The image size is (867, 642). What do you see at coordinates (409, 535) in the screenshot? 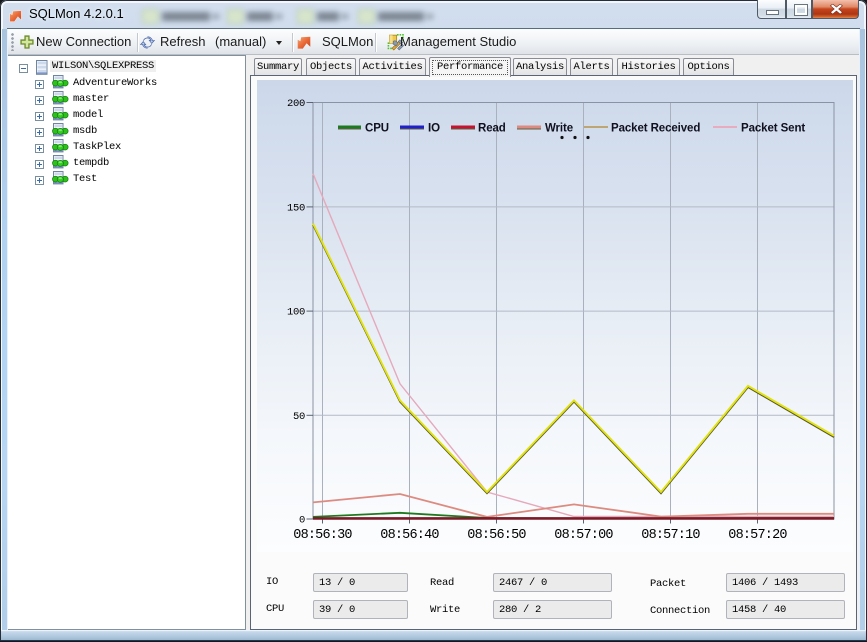
I see `svg-text: 08:56:40` at bounding box center [409, 535].